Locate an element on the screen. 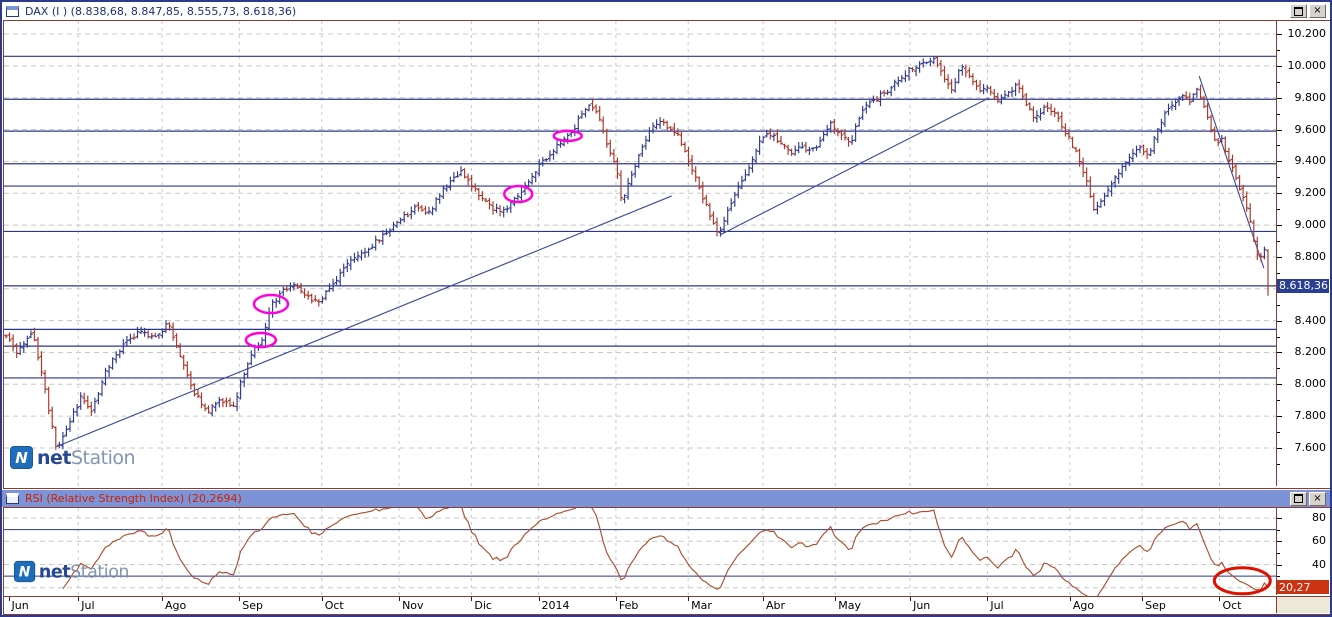  y-axis-label: 9.000 is located at coordinates (1310, 225).